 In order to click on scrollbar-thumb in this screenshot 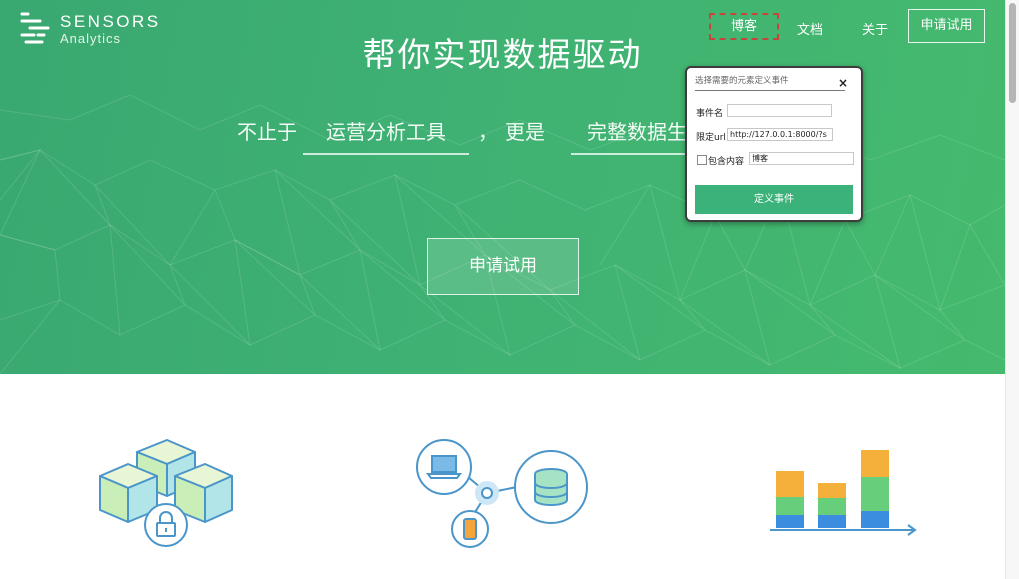, I will do `click(1012, 53)`.